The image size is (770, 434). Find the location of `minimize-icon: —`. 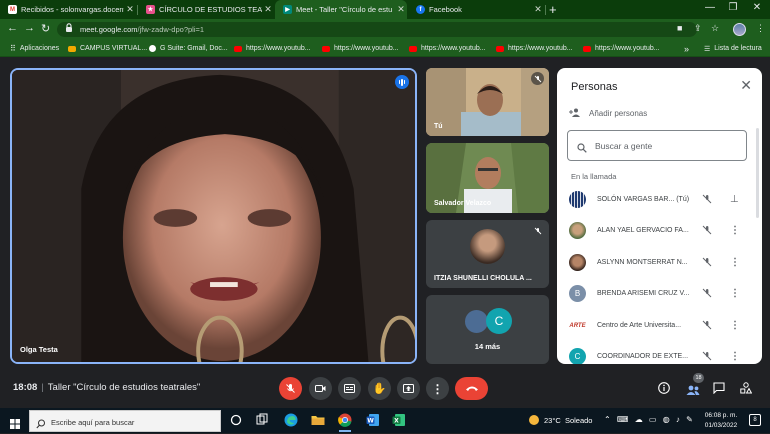

minimize-icon: — is located at coordinates (710, 7).